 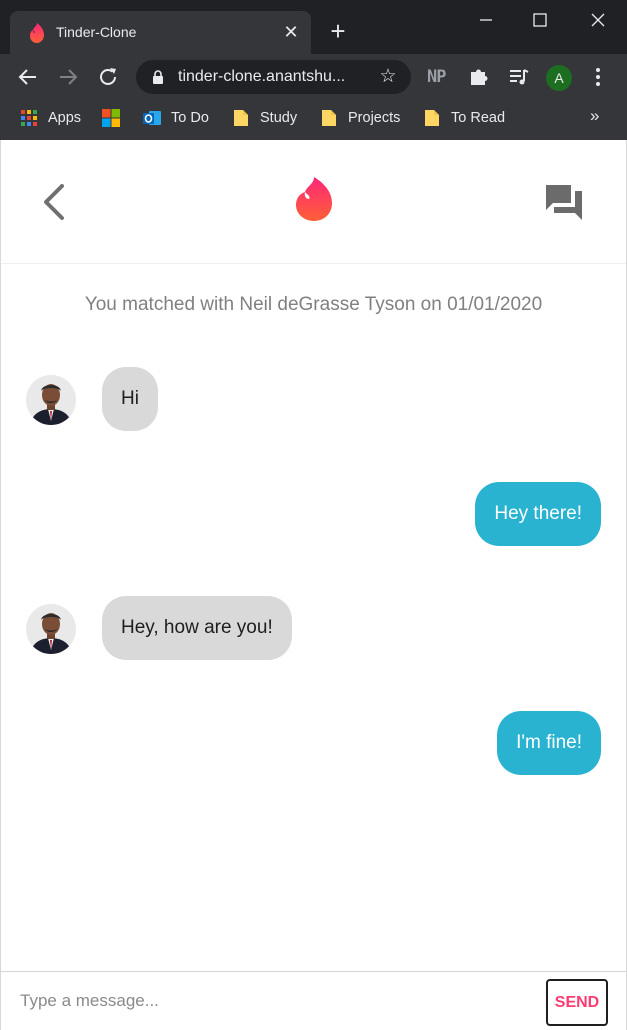 What do you see at coordinates (269, 1001) in the screenshot?
I see `message-input` at bounding box center [269, 1001].